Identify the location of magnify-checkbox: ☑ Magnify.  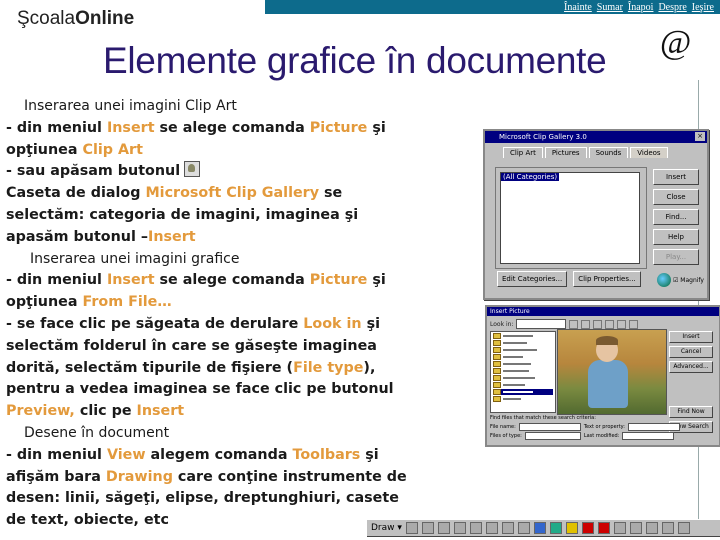
(688, 280).